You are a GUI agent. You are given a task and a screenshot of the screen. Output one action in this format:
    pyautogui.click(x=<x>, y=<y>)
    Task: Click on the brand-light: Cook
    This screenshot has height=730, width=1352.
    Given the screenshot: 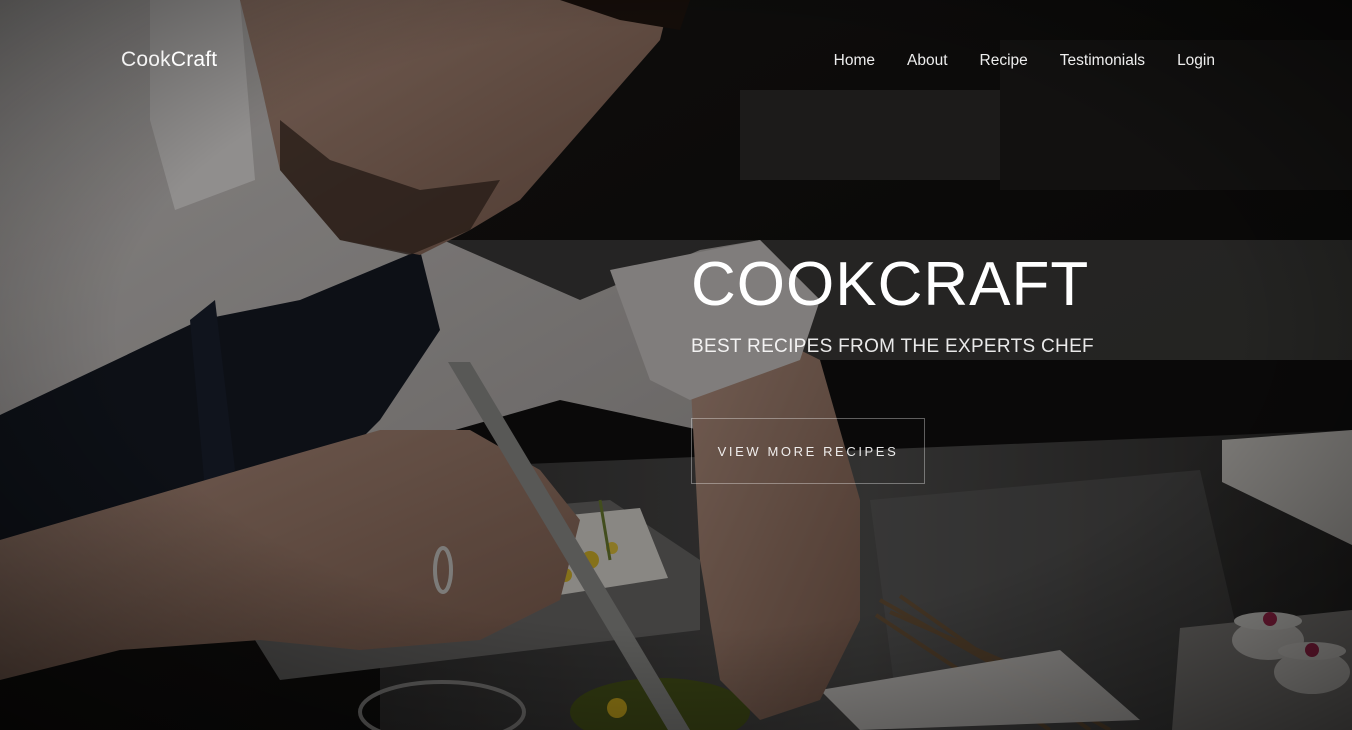 What is the action you would take?
    pyautogui.click(x=146, y=59)
    